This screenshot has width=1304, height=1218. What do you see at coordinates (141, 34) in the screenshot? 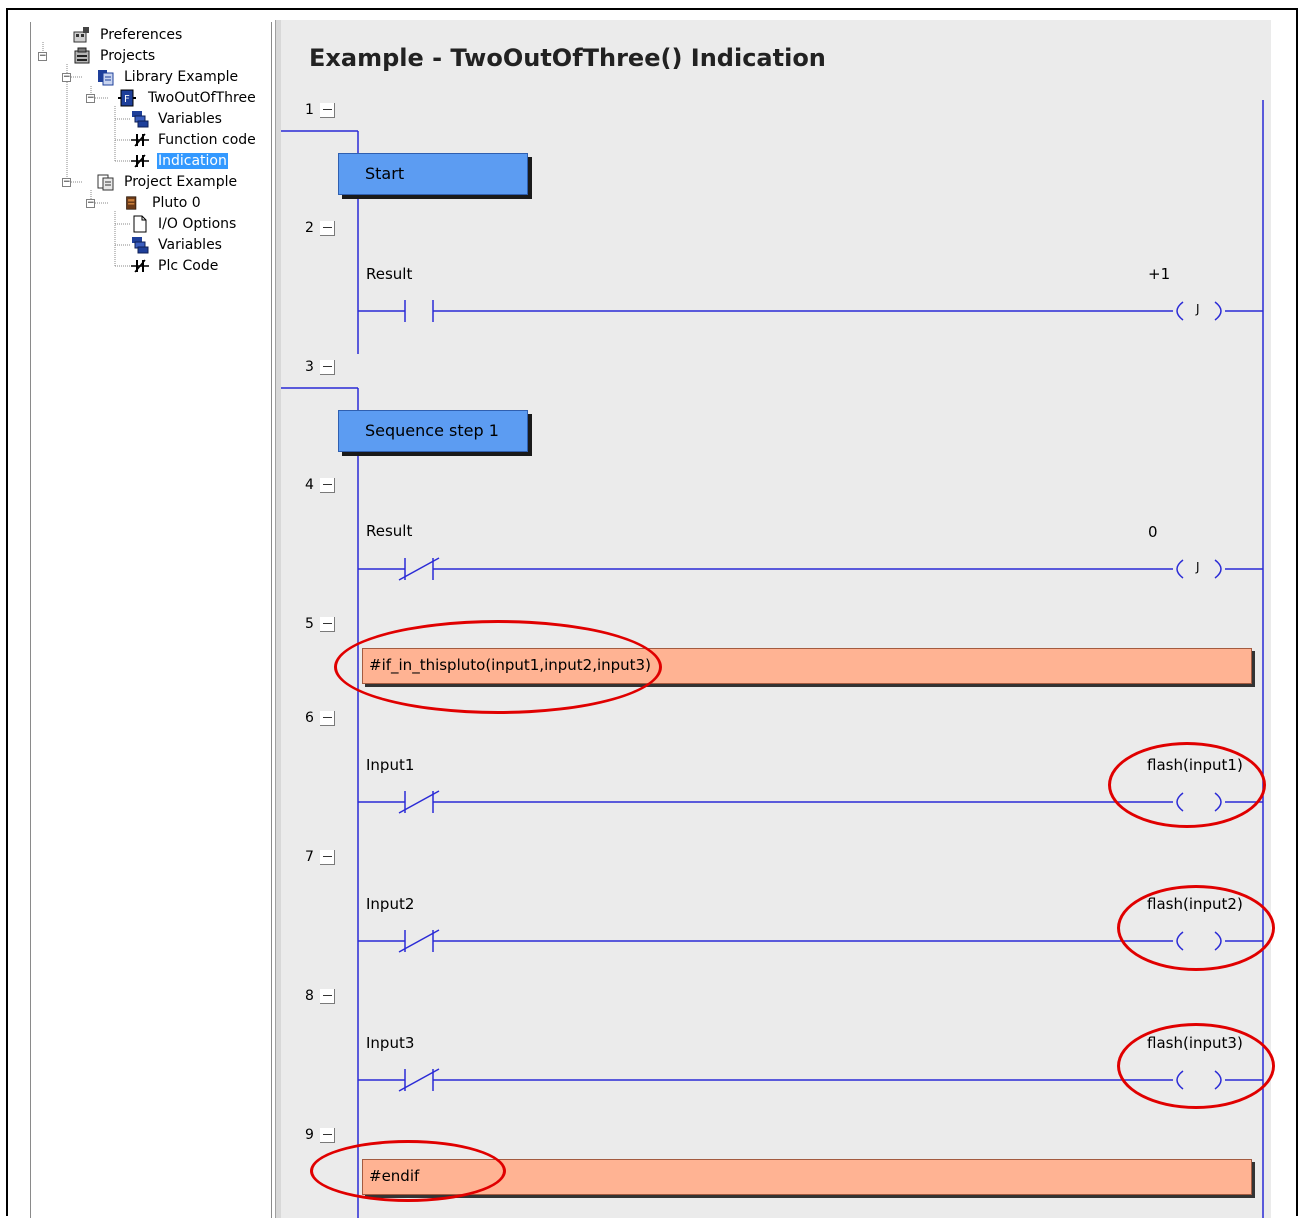
I see `tree-item-label: Preferences` at bounding box center [141, 34].